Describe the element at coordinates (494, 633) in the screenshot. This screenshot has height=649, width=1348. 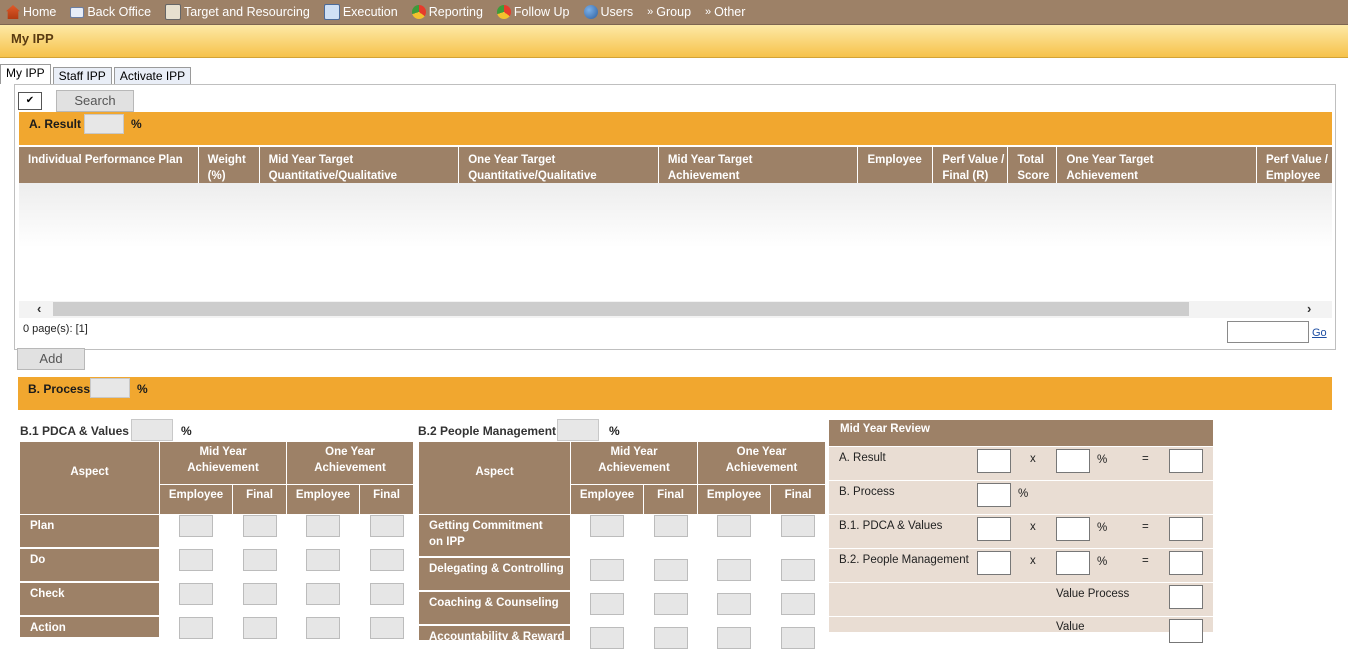
I see `people-row-label: Accountability & Reward` at that location.